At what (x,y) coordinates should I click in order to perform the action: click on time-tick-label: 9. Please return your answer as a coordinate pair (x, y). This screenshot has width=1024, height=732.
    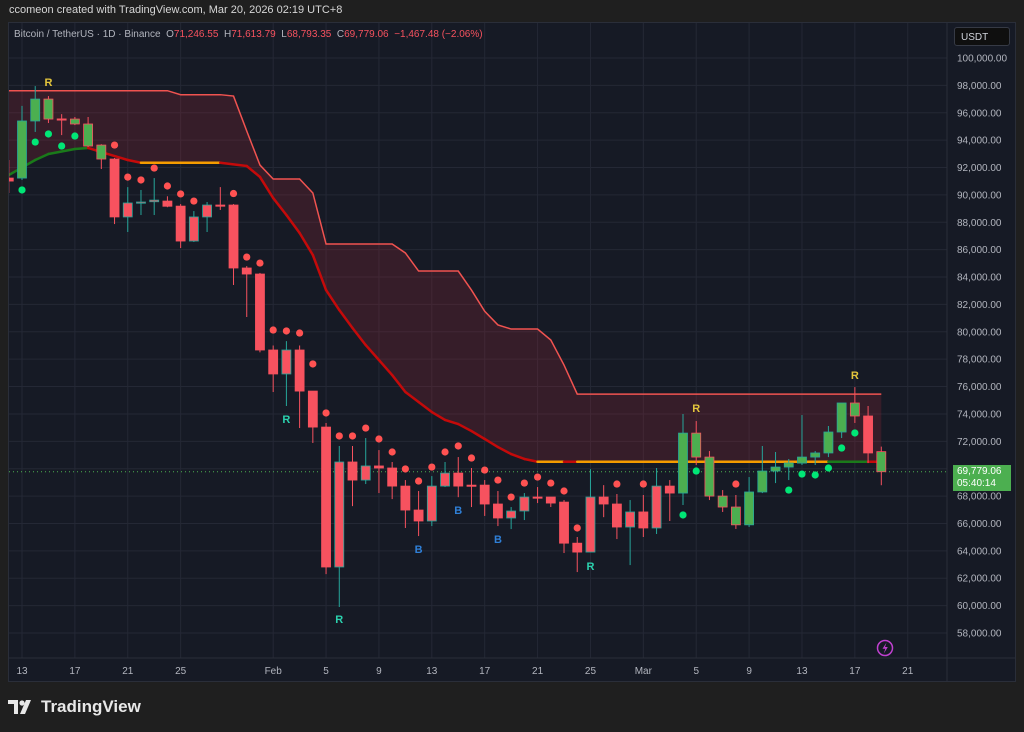
    Looking at the image, I should click on (379, 671).